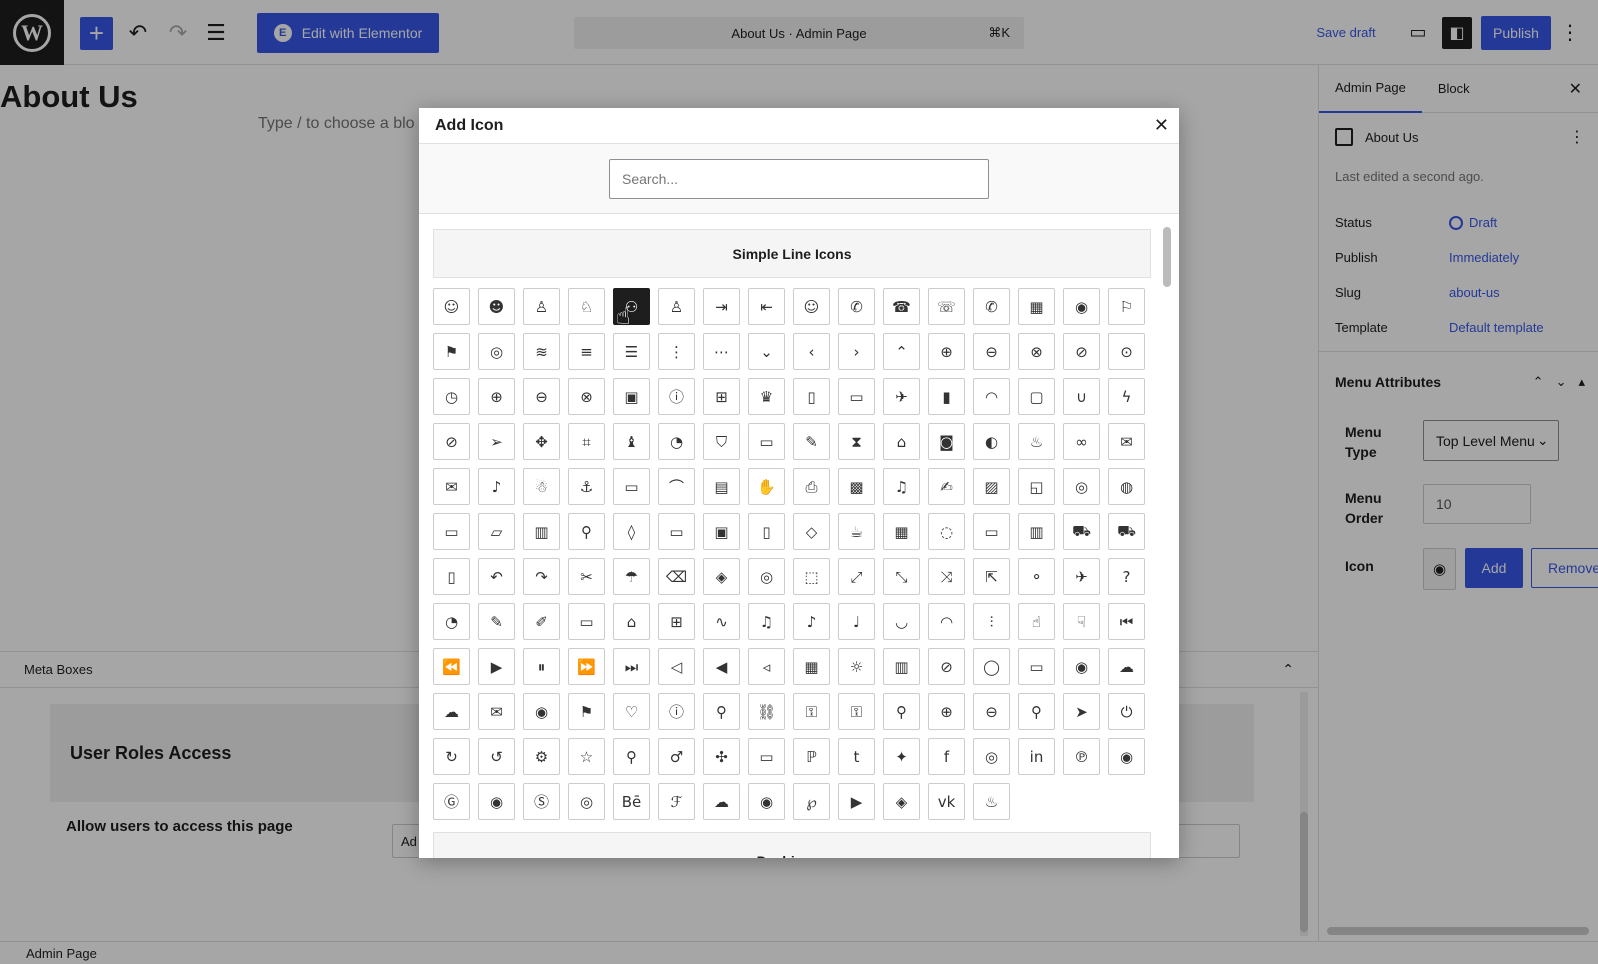 This screenshot has width=1598, height=964. Describe the element at coordinates (856, 351) in the screenshot. I see `icon-option: ›` at that location.